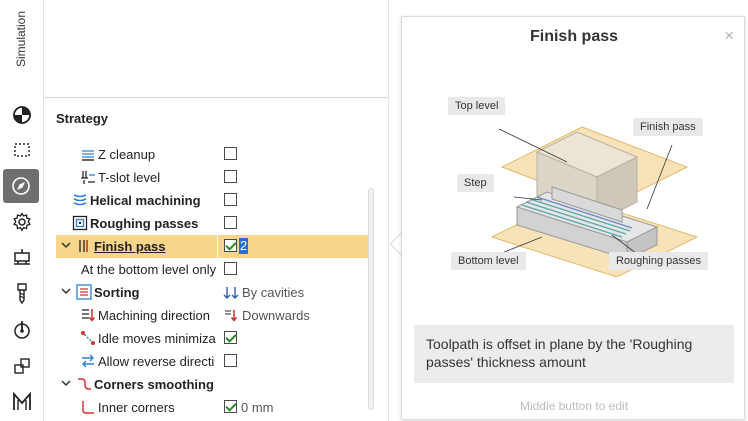  What do you see at coordinates (22, 329) in the screenshot?
I see `probe-icon` at bounding box center [22, 329].